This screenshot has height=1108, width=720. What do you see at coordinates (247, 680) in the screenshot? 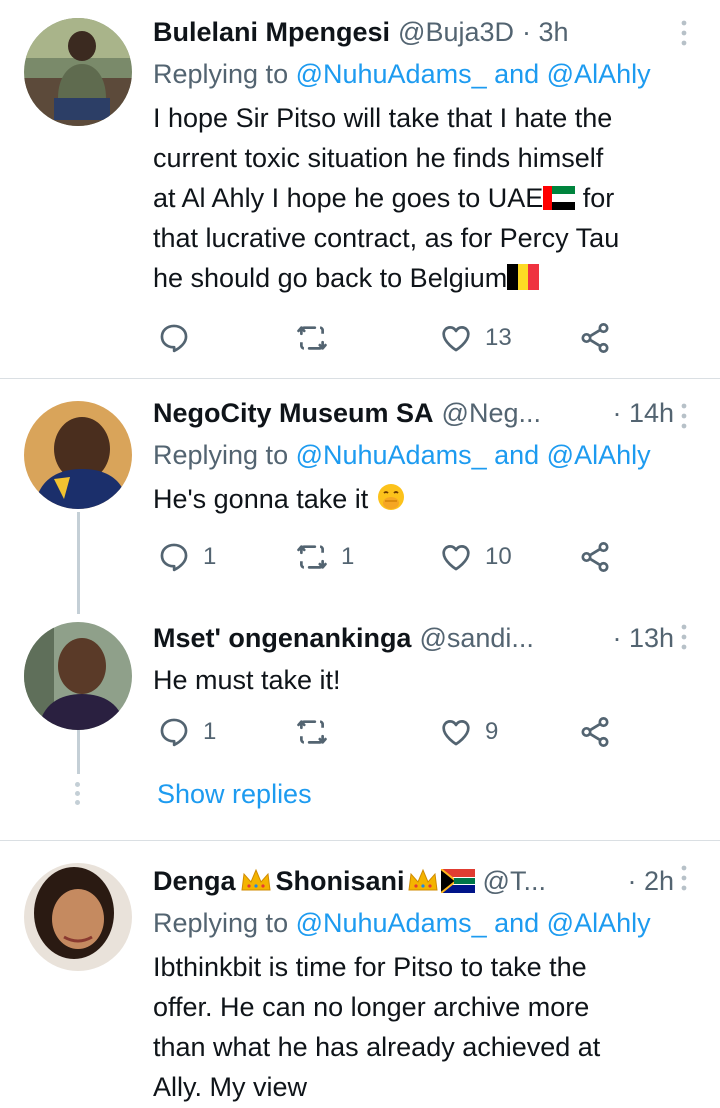
I see `tweet-text: He must take it!` at bounding box center [247, 680].